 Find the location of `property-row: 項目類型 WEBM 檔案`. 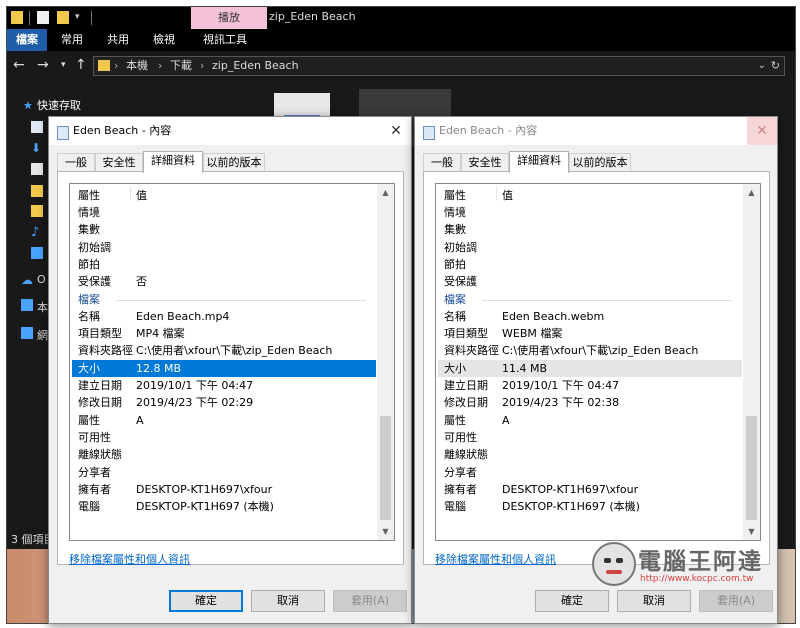

property-row: 項目類型 WEBM 檔案 is located at coordinates (590, 333).